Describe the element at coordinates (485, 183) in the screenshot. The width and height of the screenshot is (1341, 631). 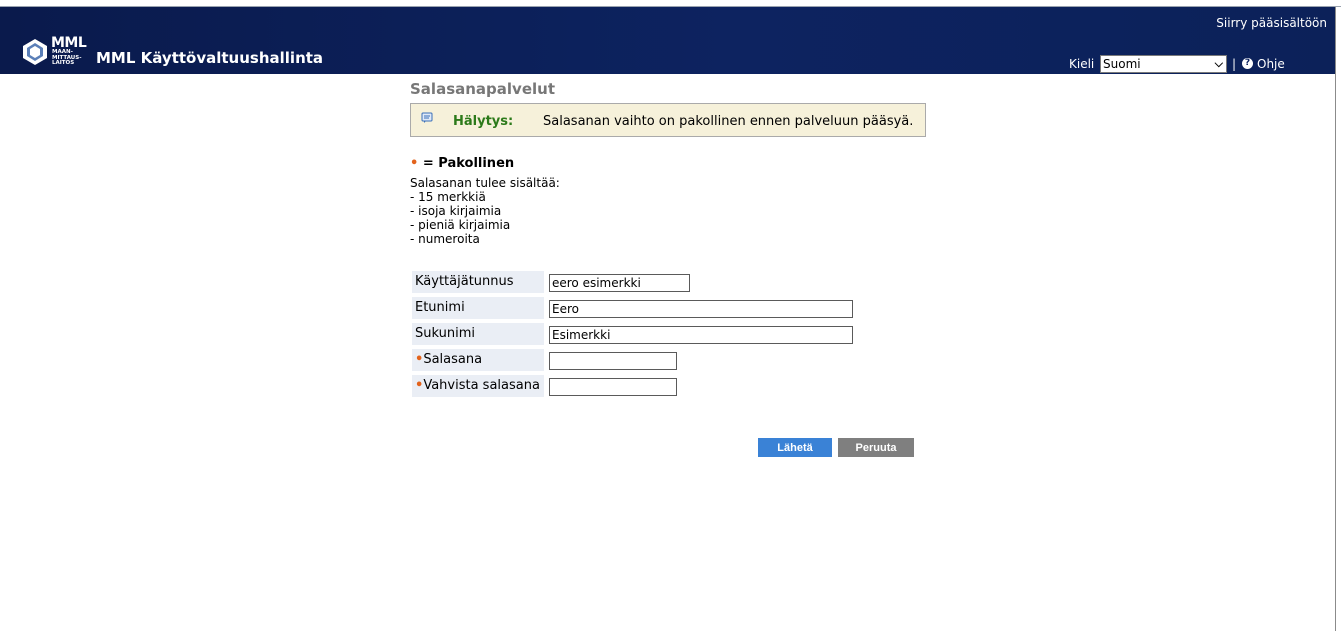
I see `password-rules-title: Salasanan tulee sisältää:` at that location.